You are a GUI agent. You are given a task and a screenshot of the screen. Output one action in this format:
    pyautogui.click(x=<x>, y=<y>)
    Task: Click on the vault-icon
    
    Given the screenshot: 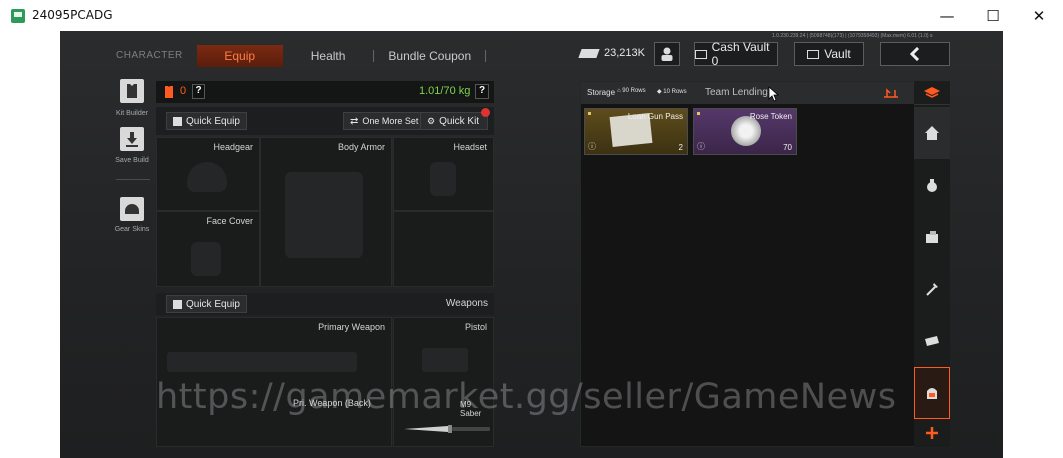 What is the action you would take?
    pyautogui.click(x=813, y=54)
    